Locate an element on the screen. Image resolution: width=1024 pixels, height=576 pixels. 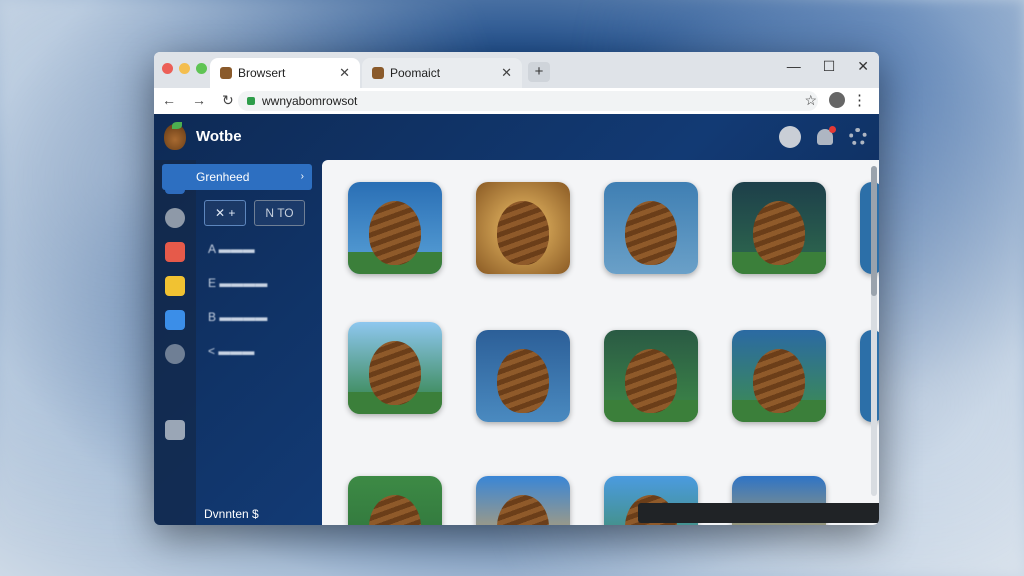
sidebar-item: A ▬▬▬ is located at coordinates (231, 249).